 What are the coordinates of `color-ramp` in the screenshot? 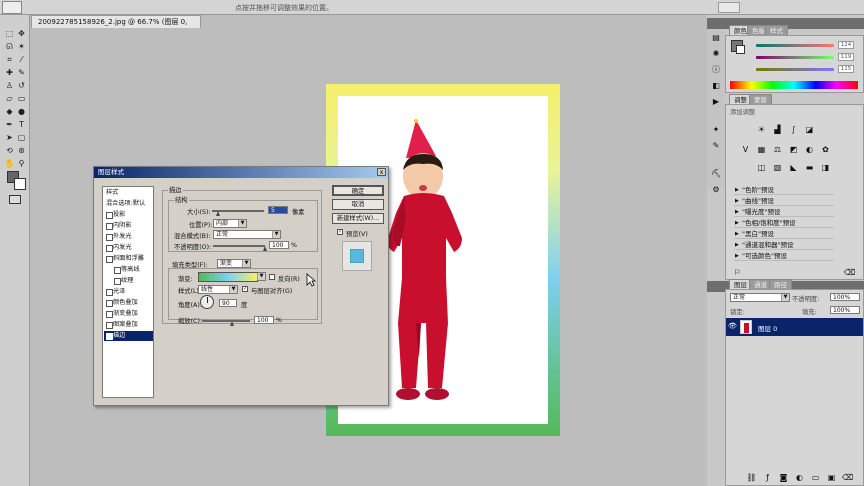 It's located at (794, 85).